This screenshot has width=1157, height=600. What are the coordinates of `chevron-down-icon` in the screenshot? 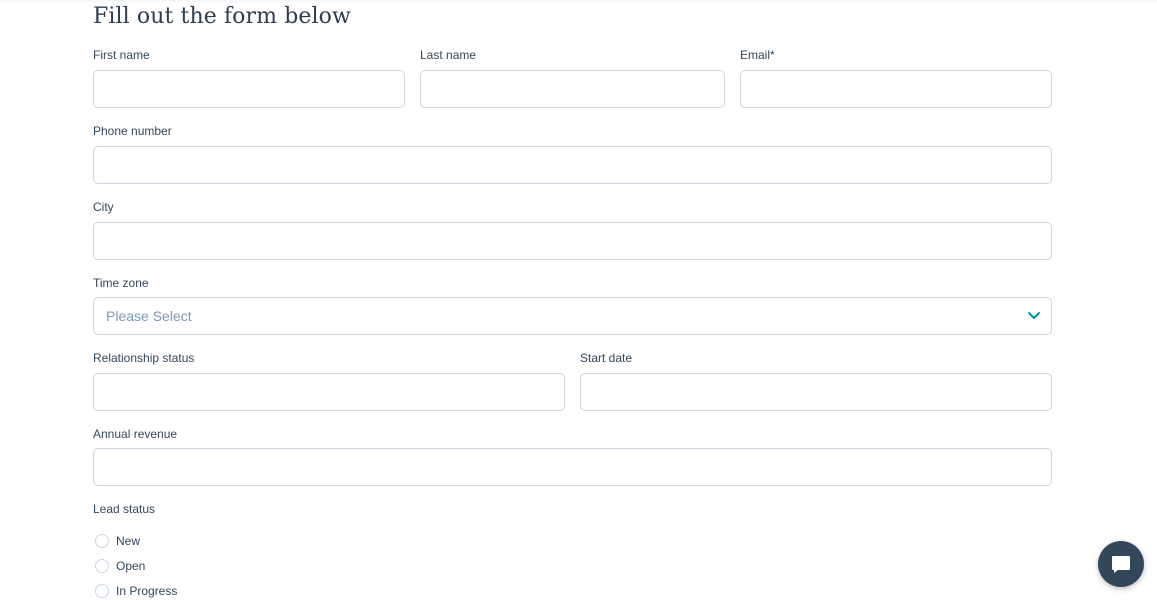 It's located at (1034, 315).